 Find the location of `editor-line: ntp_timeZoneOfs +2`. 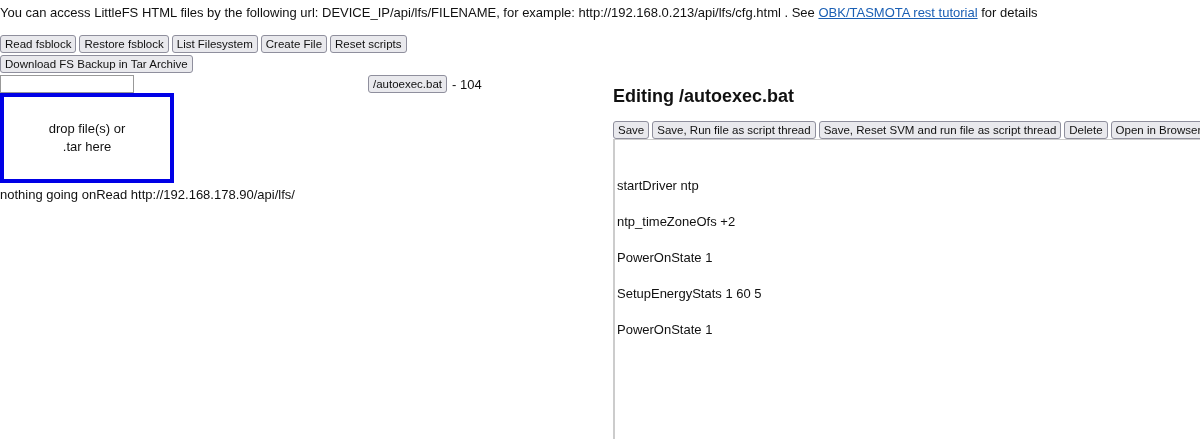

editor-line: ntp_timeZoneOfs +2 is located at coordinates (677, 222).